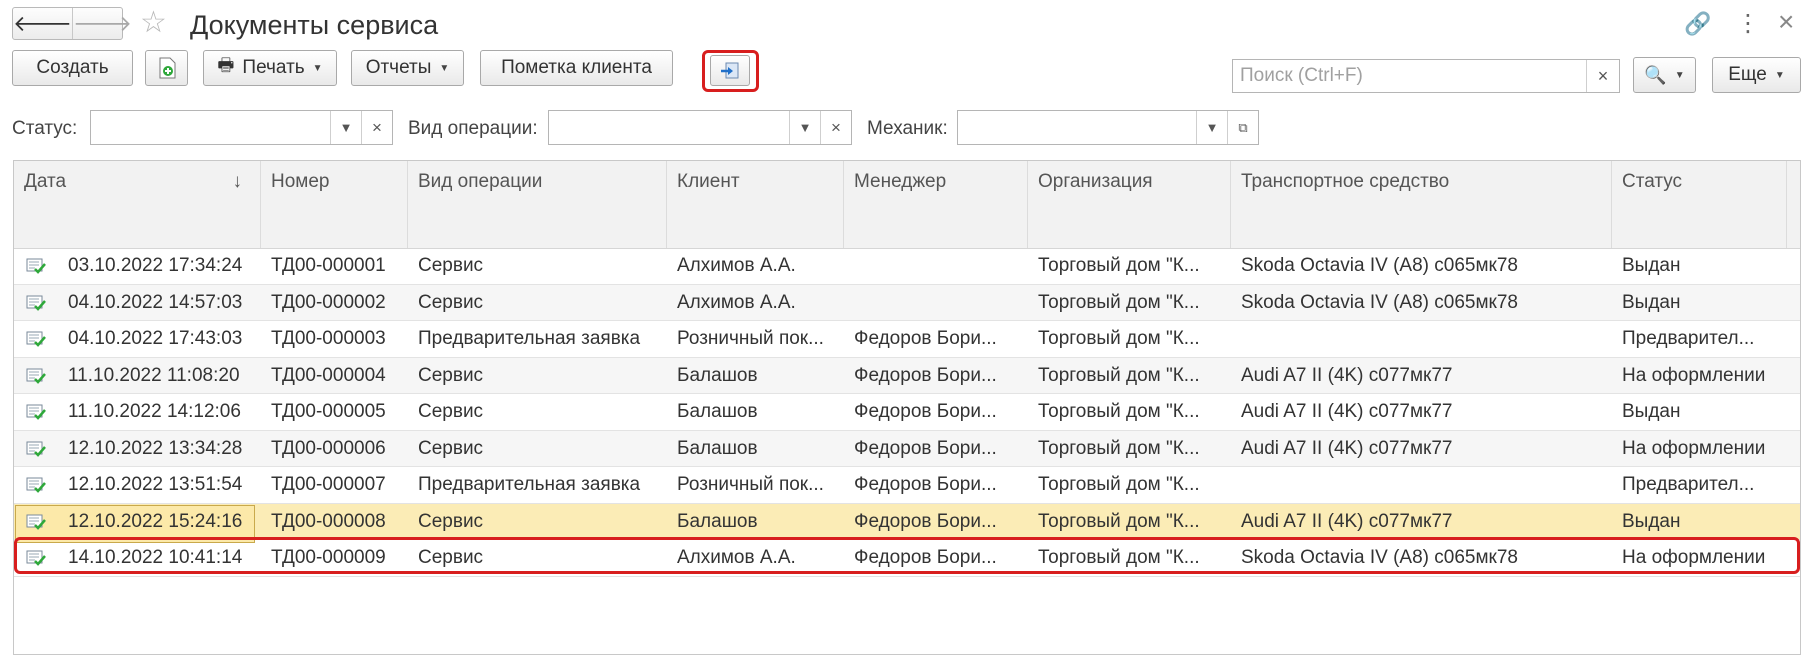 Image resolution: width=1801 pixels, height=655 pixels. I want to click on favorite-star-icon: ☆, so click(153, 23).